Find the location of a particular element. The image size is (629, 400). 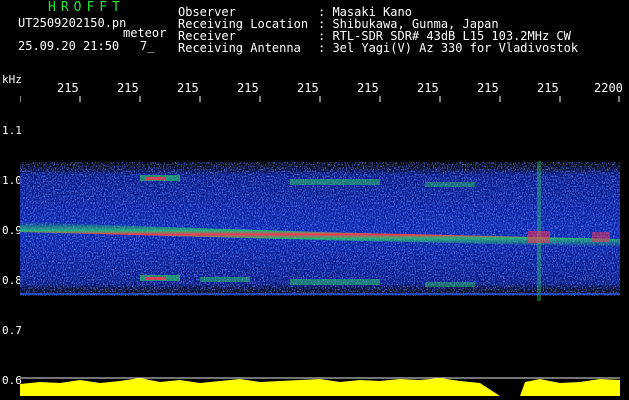

file-name: UT2509202150.pn is located at coordinates (72, 23).